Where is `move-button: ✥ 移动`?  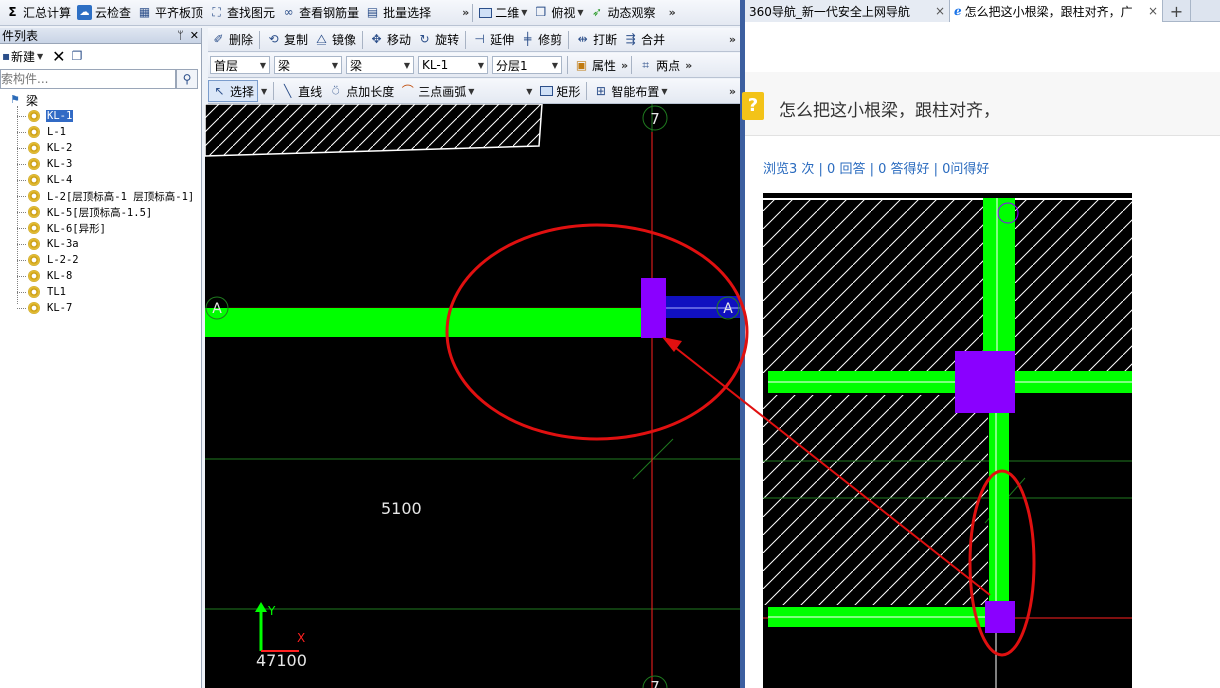 move-button: ✥ 移动 is located at coordinates (390, 40).